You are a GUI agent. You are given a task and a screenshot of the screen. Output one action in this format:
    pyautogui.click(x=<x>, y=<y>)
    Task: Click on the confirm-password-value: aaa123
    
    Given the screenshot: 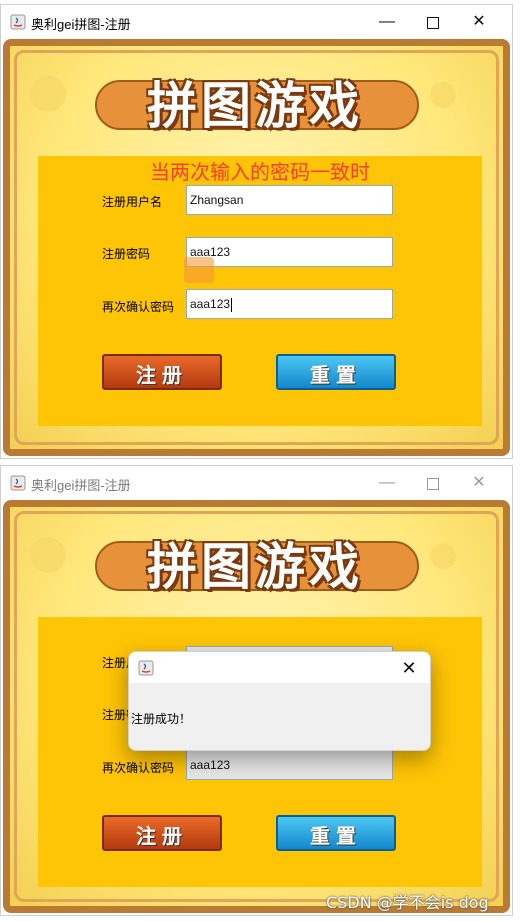 What is the action you would take?
    pyautogui.click(x=210, y=304)
    